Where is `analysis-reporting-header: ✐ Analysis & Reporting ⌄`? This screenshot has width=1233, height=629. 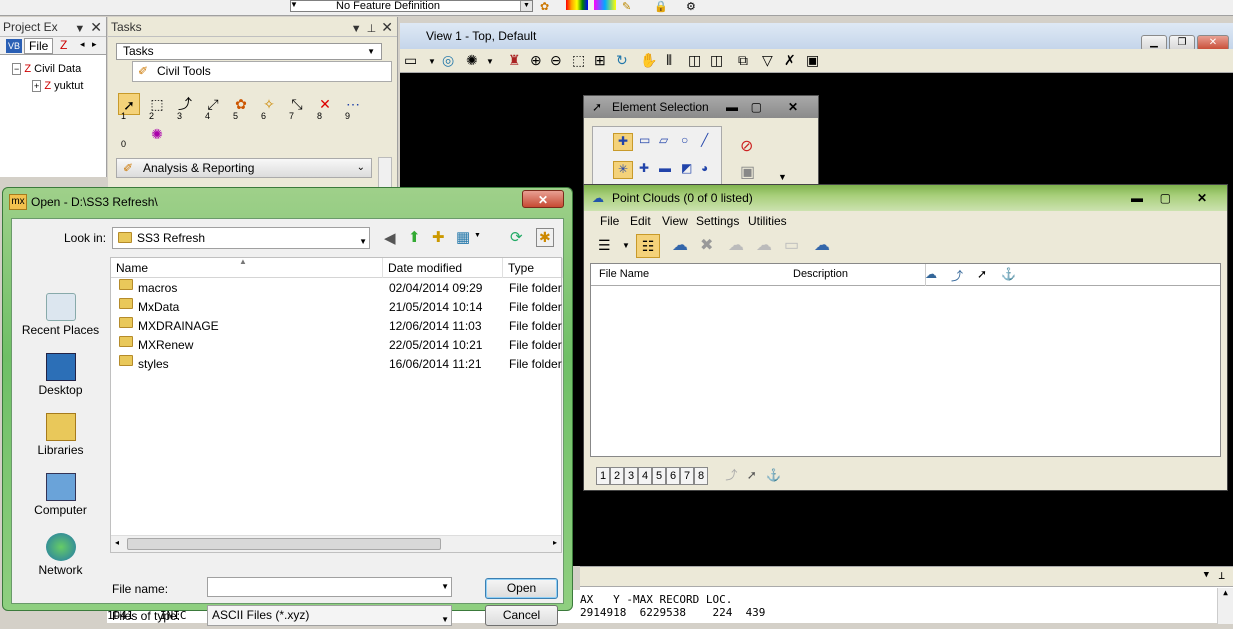
analysis-reporting-header: ✐ Analysis & Reporting ⌄ is located at coordinates (244, 168).